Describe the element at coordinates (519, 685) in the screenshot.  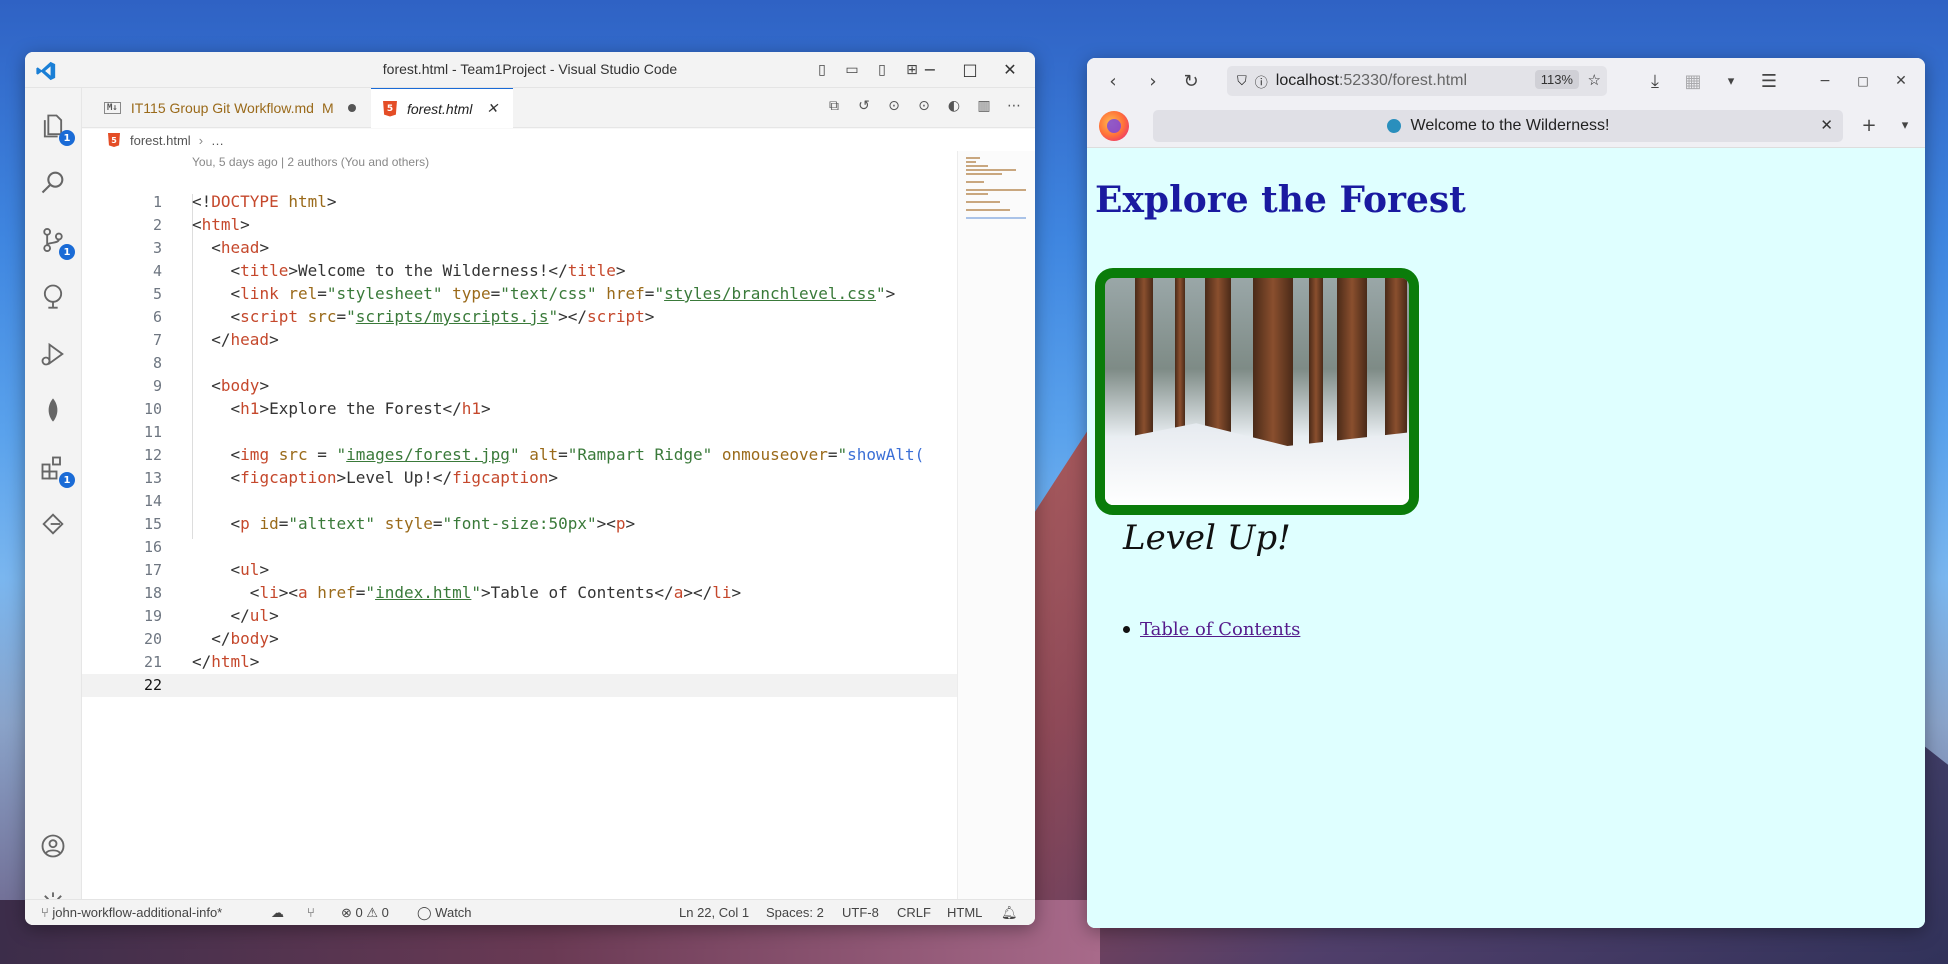
I see `current-code-line: 22` at that location.